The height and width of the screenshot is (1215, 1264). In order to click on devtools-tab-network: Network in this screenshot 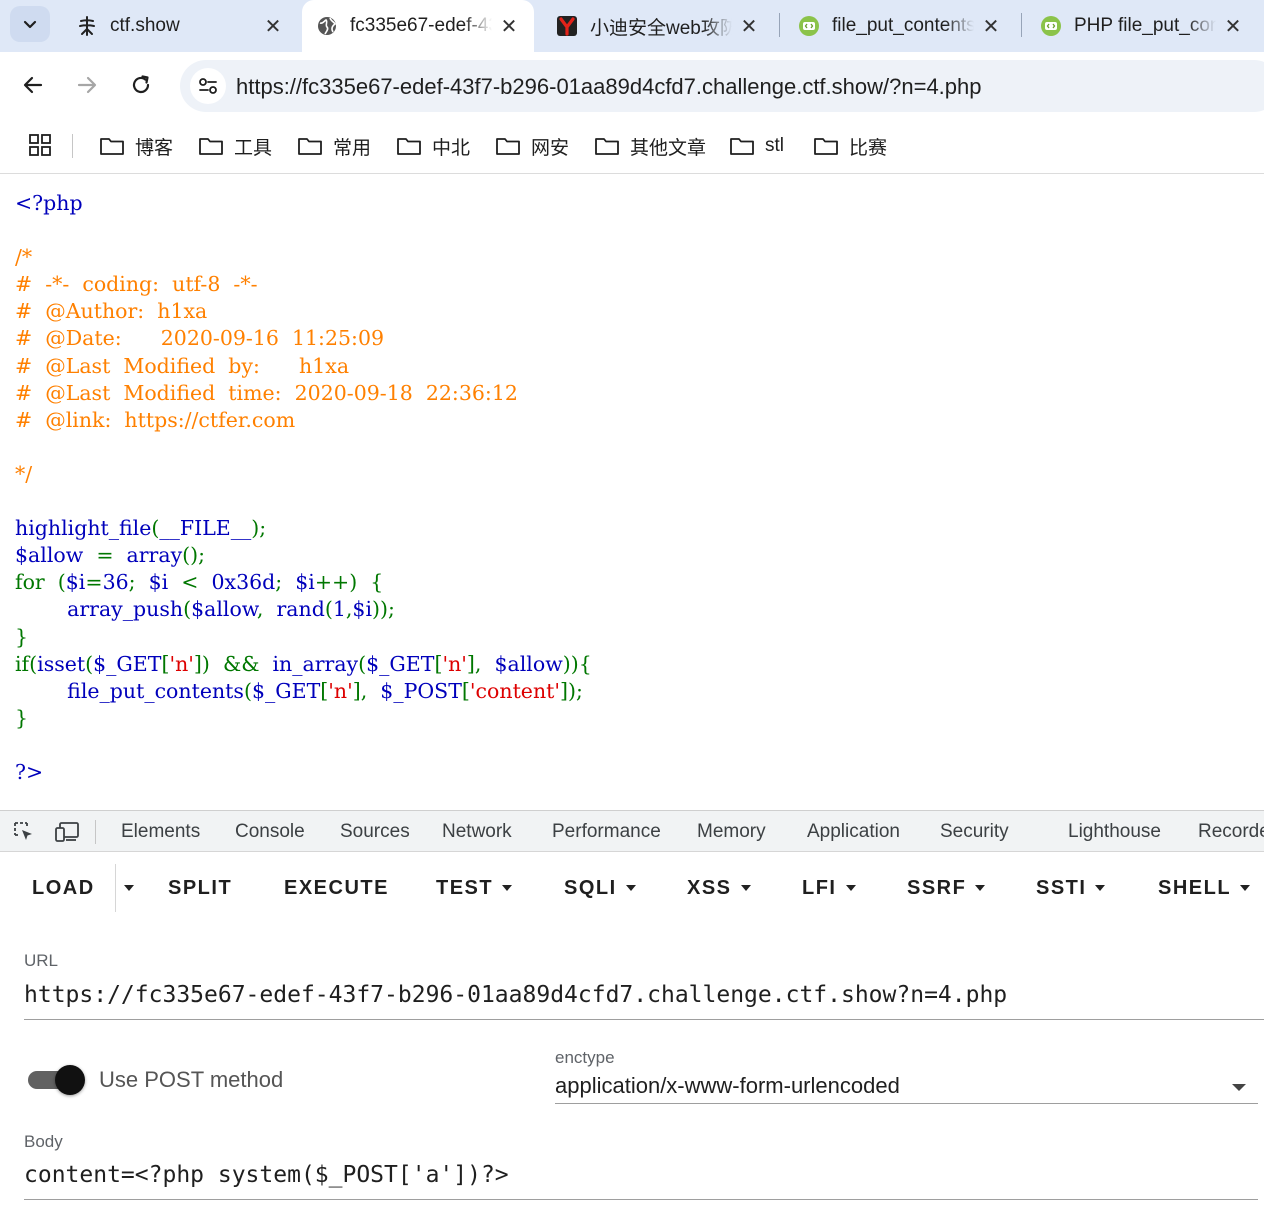, I will do `click(477, 832)`.